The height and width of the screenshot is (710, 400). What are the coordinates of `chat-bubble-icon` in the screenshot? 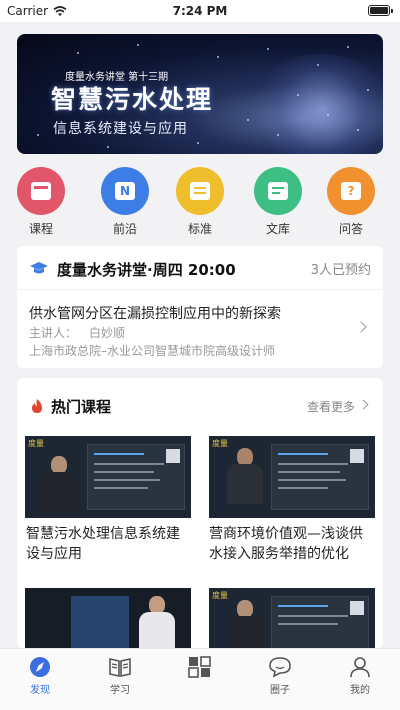 It's located at (280, 667).